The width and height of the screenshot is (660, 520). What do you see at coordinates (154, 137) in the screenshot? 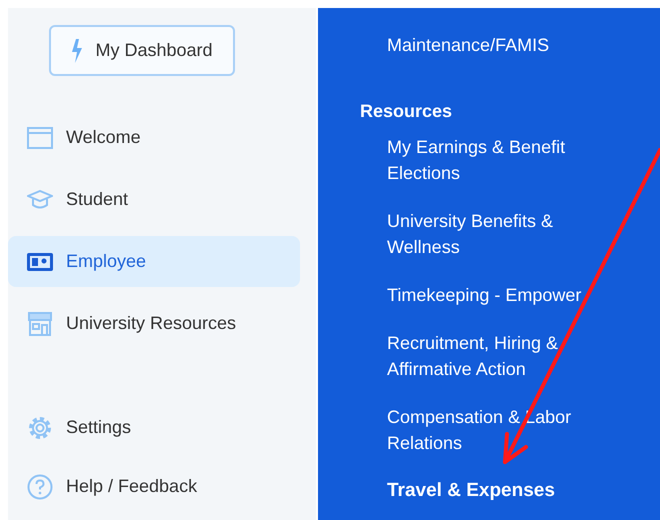
I see `sidebar-item: Welcome` at bounding box center [154, 137].